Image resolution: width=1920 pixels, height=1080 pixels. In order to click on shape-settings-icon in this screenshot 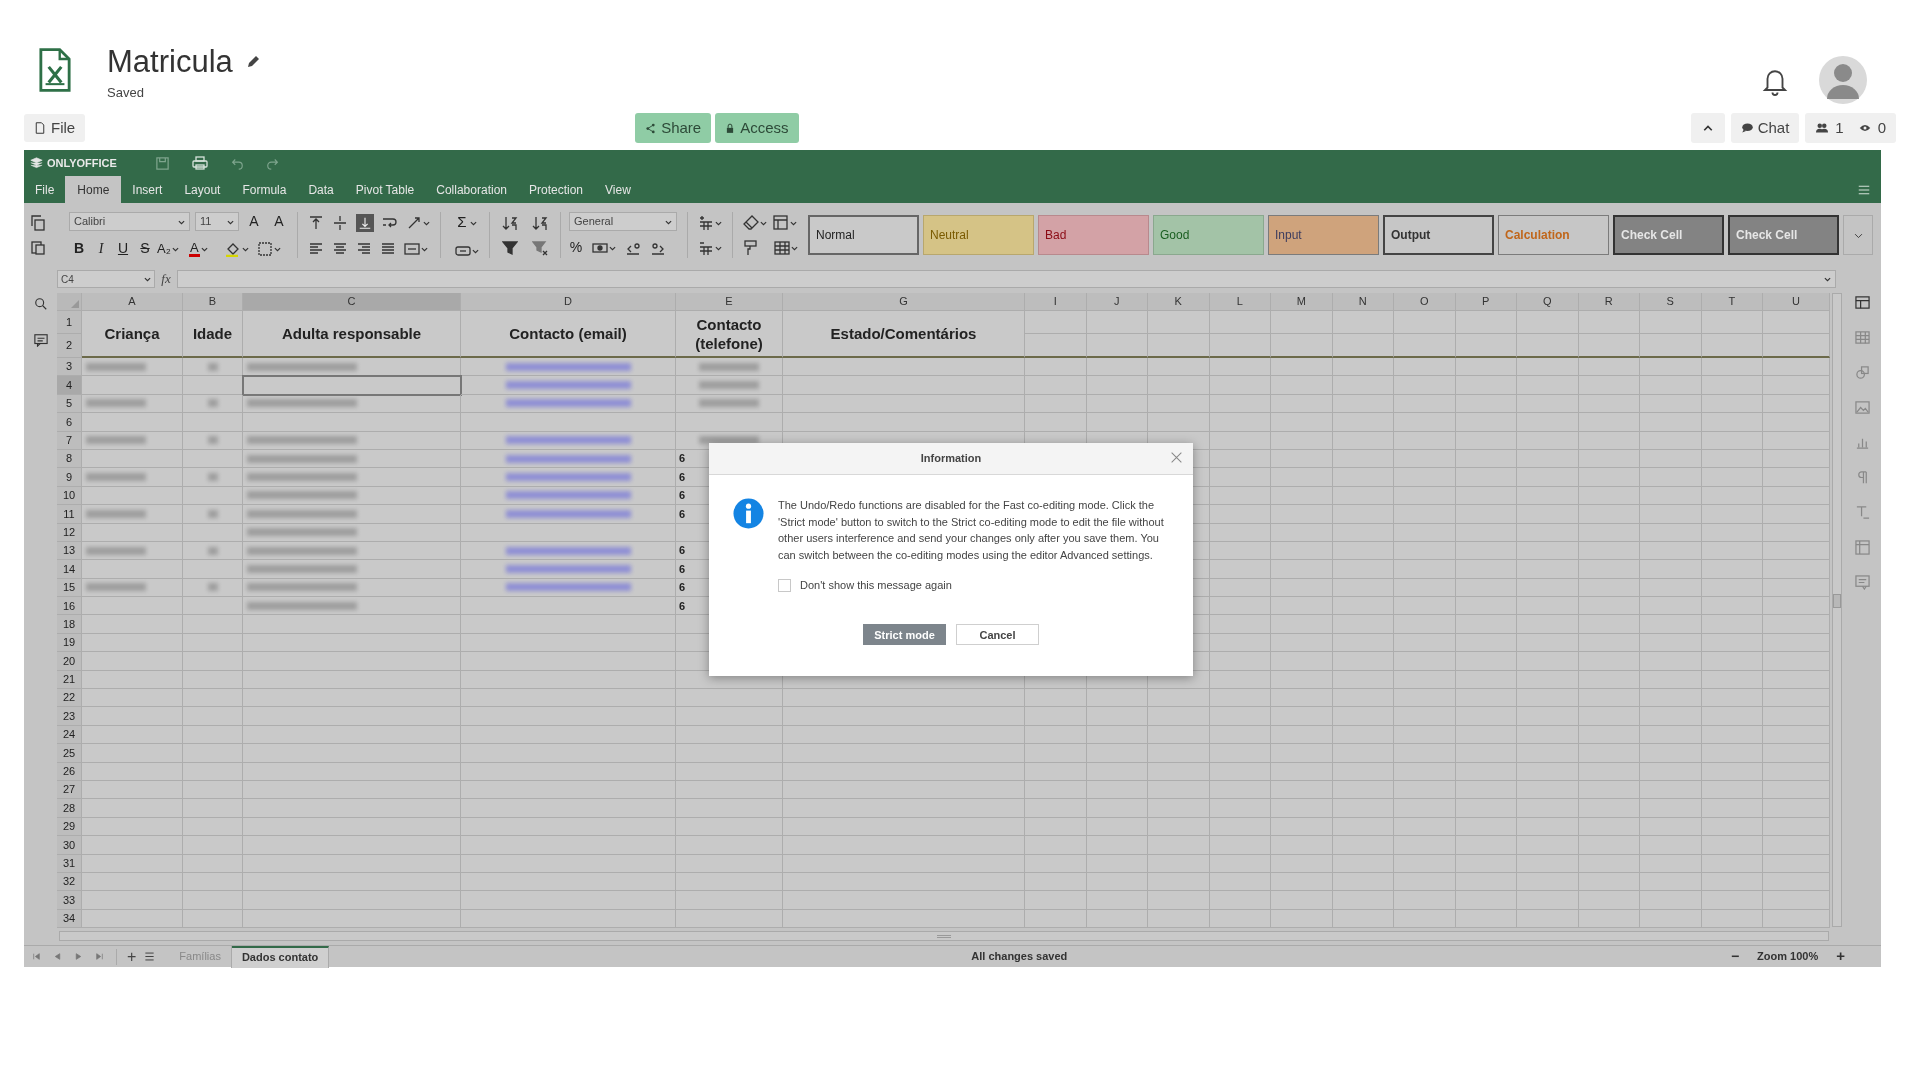, I will do `click(1862, 372)`.